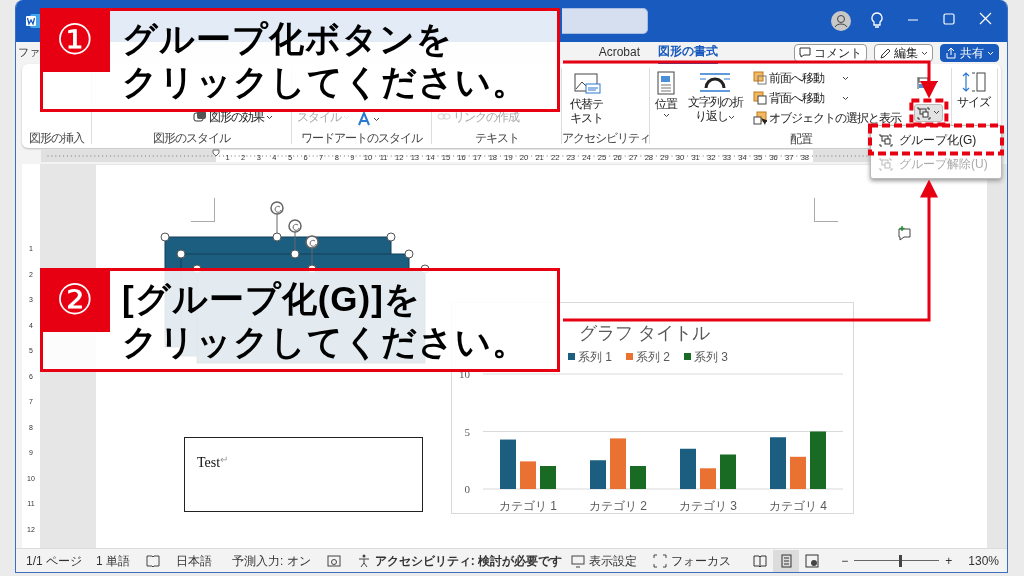 The image size is (1024, 576). I want to click on group-label: ワードアートのスタイル, so click(361, 138).